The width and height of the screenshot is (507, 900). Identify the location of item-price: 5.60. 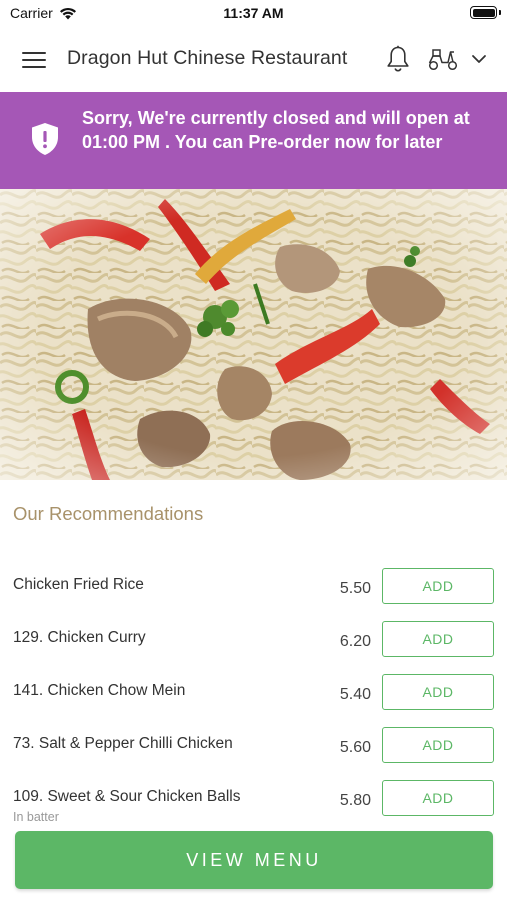
(355, 747).